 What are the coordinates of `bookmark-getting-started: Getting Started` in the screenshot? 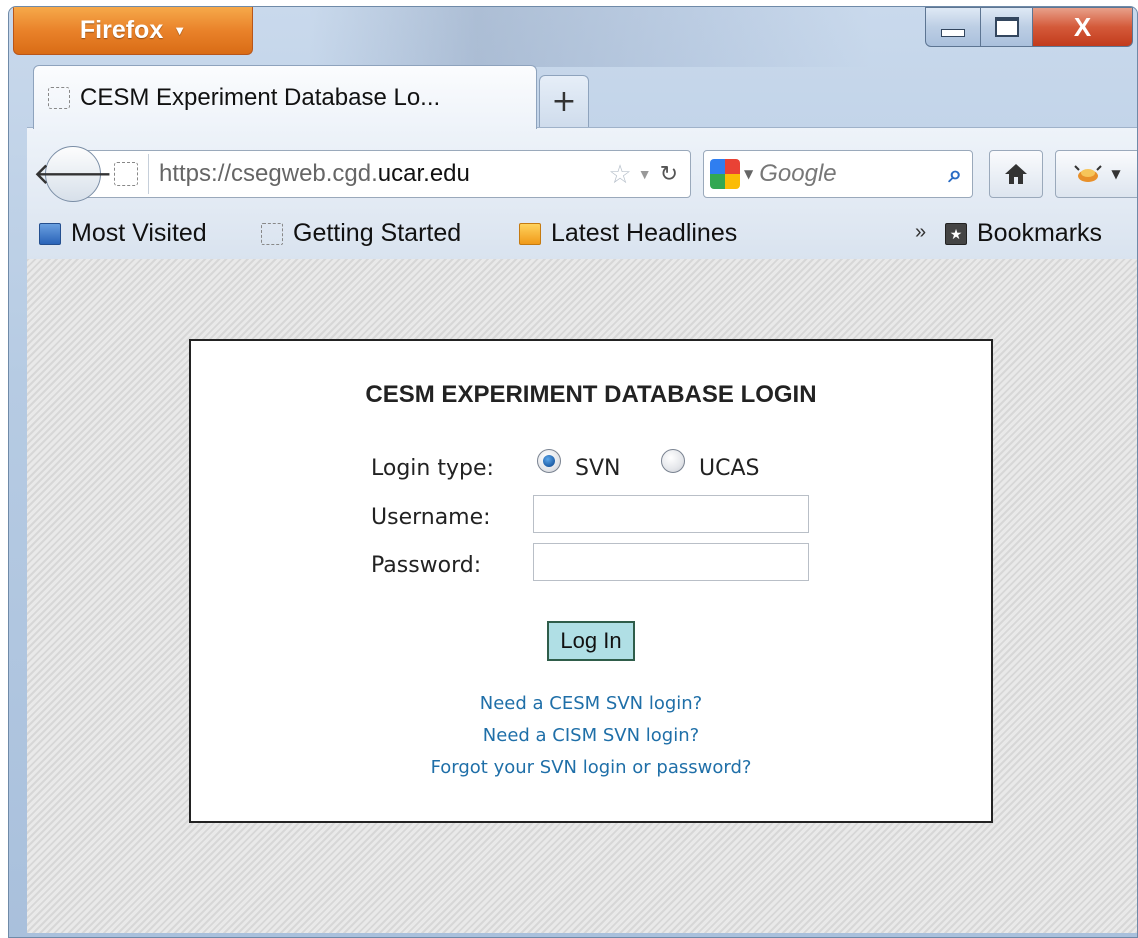 It's located at (361, 233).